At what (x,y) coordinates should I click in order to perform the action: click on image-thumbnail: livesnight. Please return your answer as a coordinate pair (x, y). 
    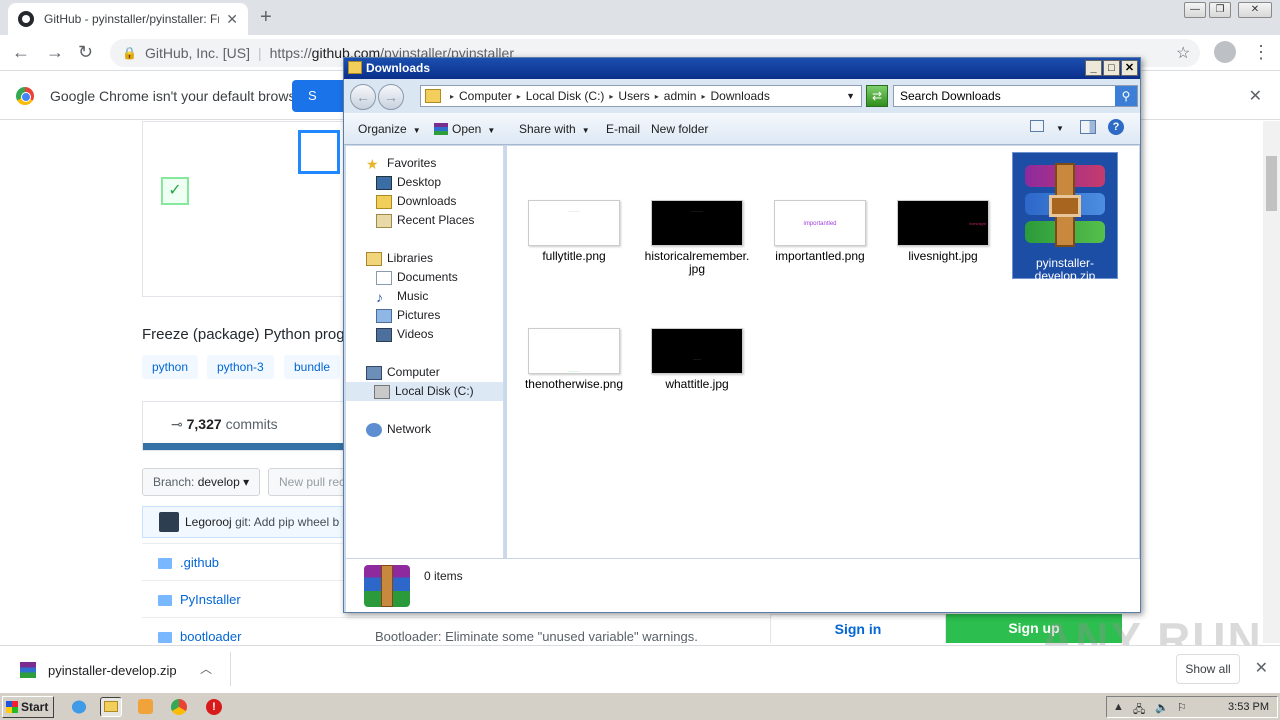
    Looking at the image, I should click on (943, 223).